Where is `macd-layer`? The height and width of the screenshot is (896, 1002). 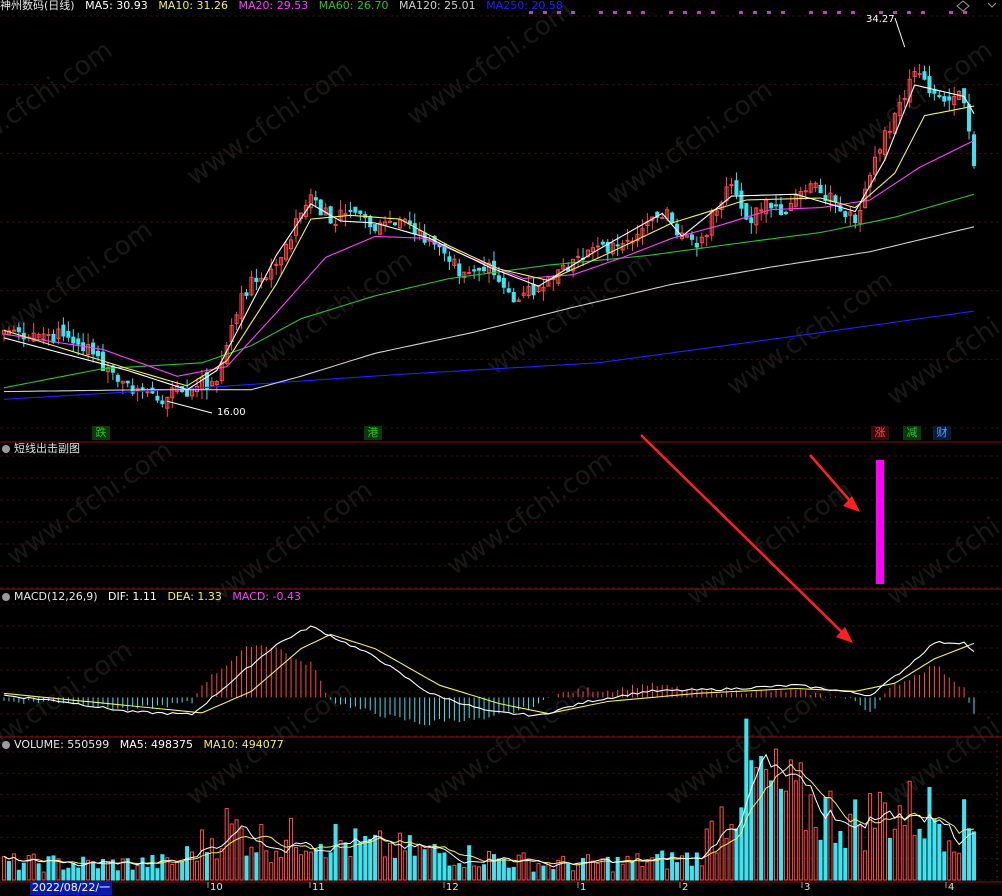 macd-layer is located at coordinates (489, 675).